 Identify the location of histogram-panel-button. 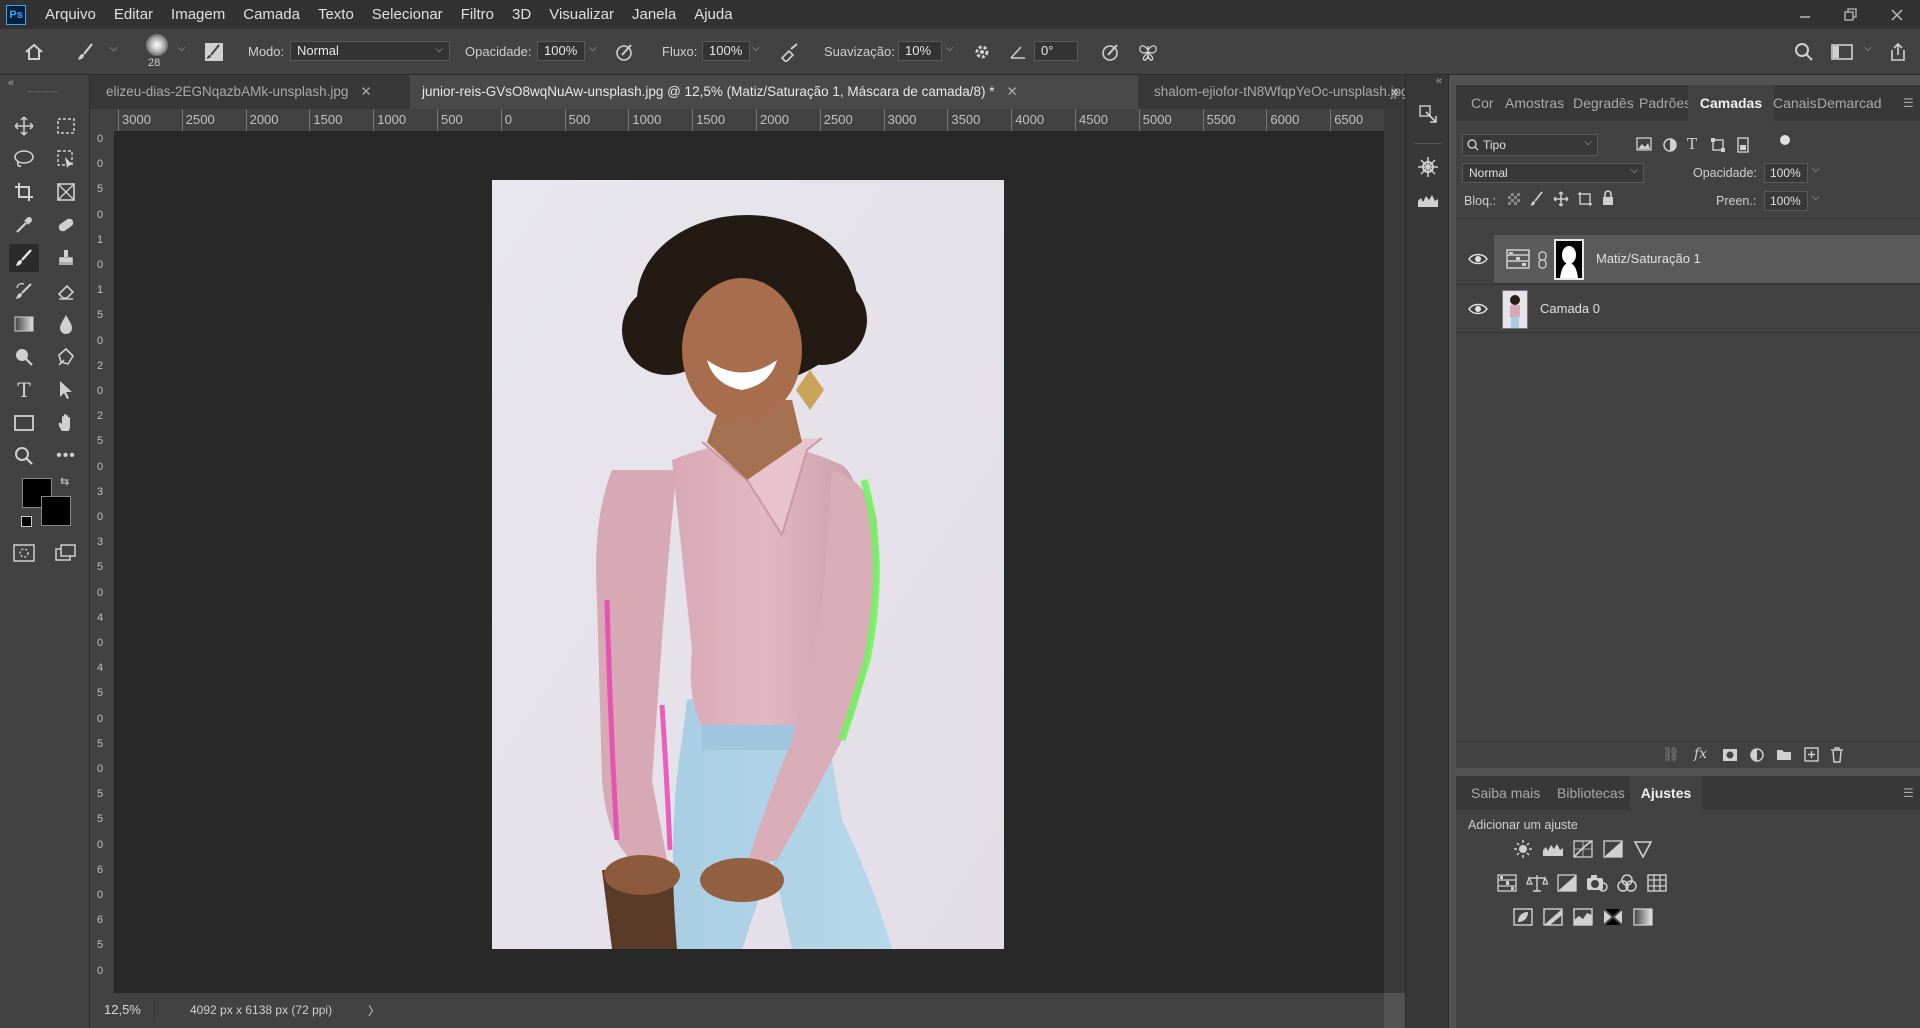
(1428, 200).